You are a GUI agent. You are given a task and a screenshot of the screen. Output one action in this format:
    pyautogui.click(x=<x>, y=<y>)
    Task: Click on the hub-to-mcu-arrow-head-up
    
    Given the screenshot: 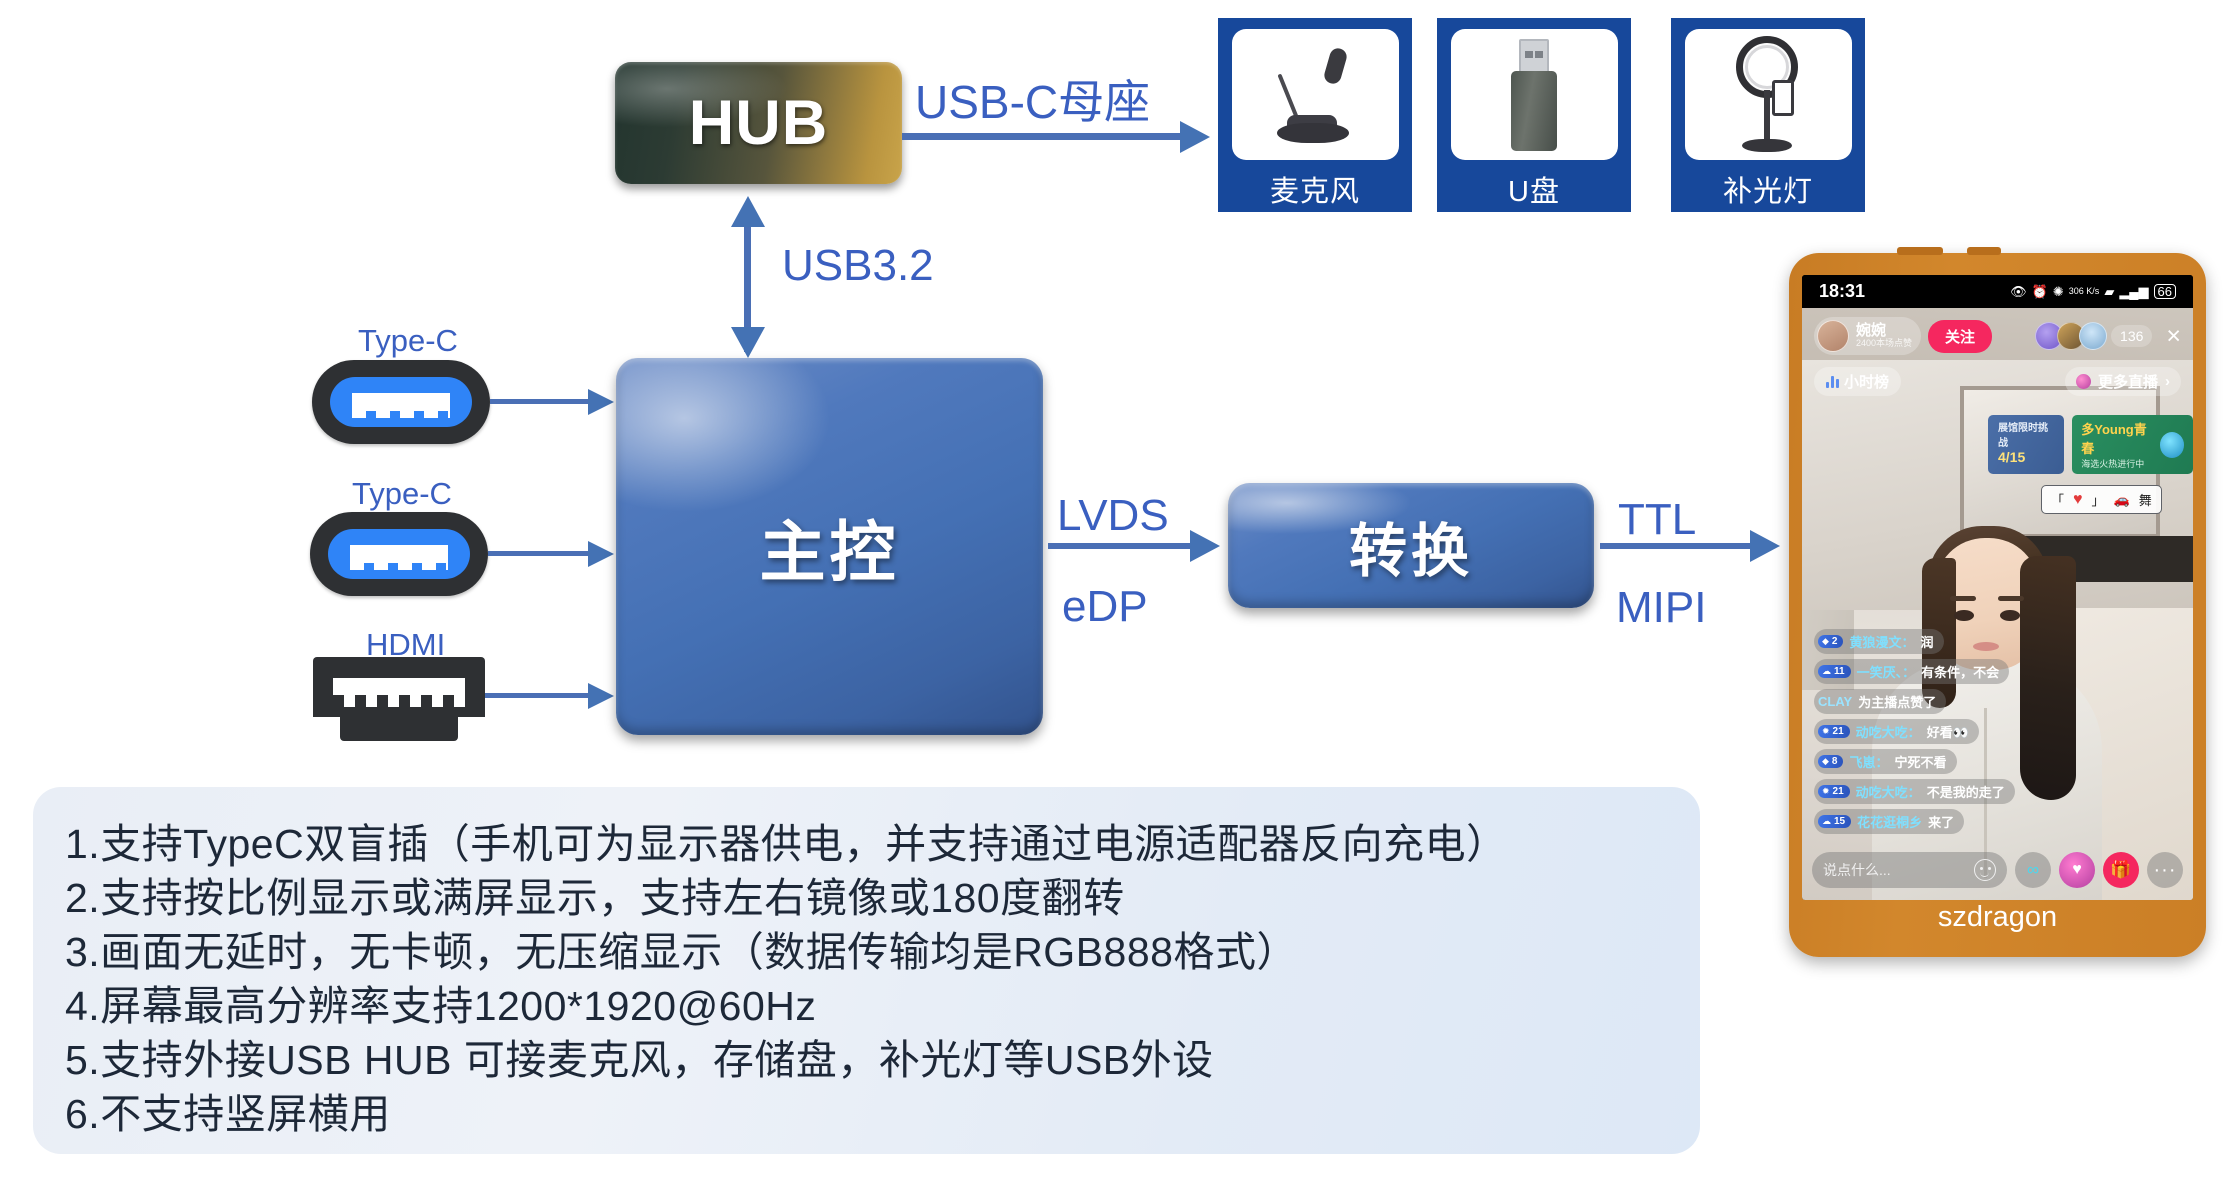 What is the action you would take?
    pyautogui.click(x=748, y=211)
    